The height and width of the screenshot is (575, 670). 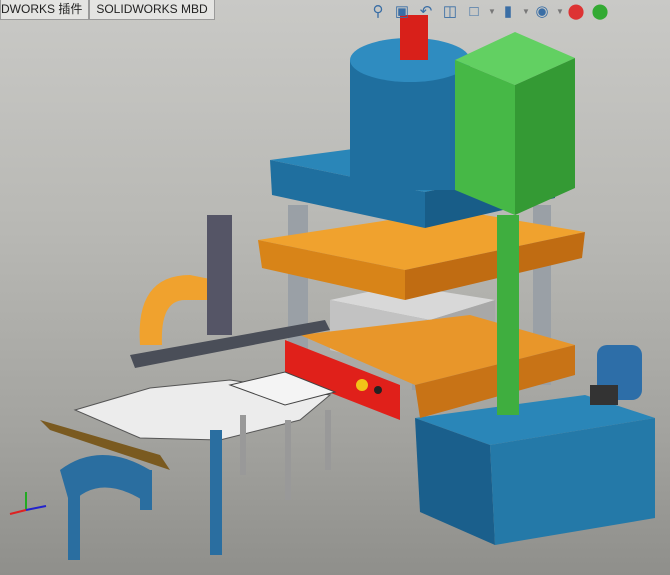 I want to click on motor-base, so click(x=604, y=395).